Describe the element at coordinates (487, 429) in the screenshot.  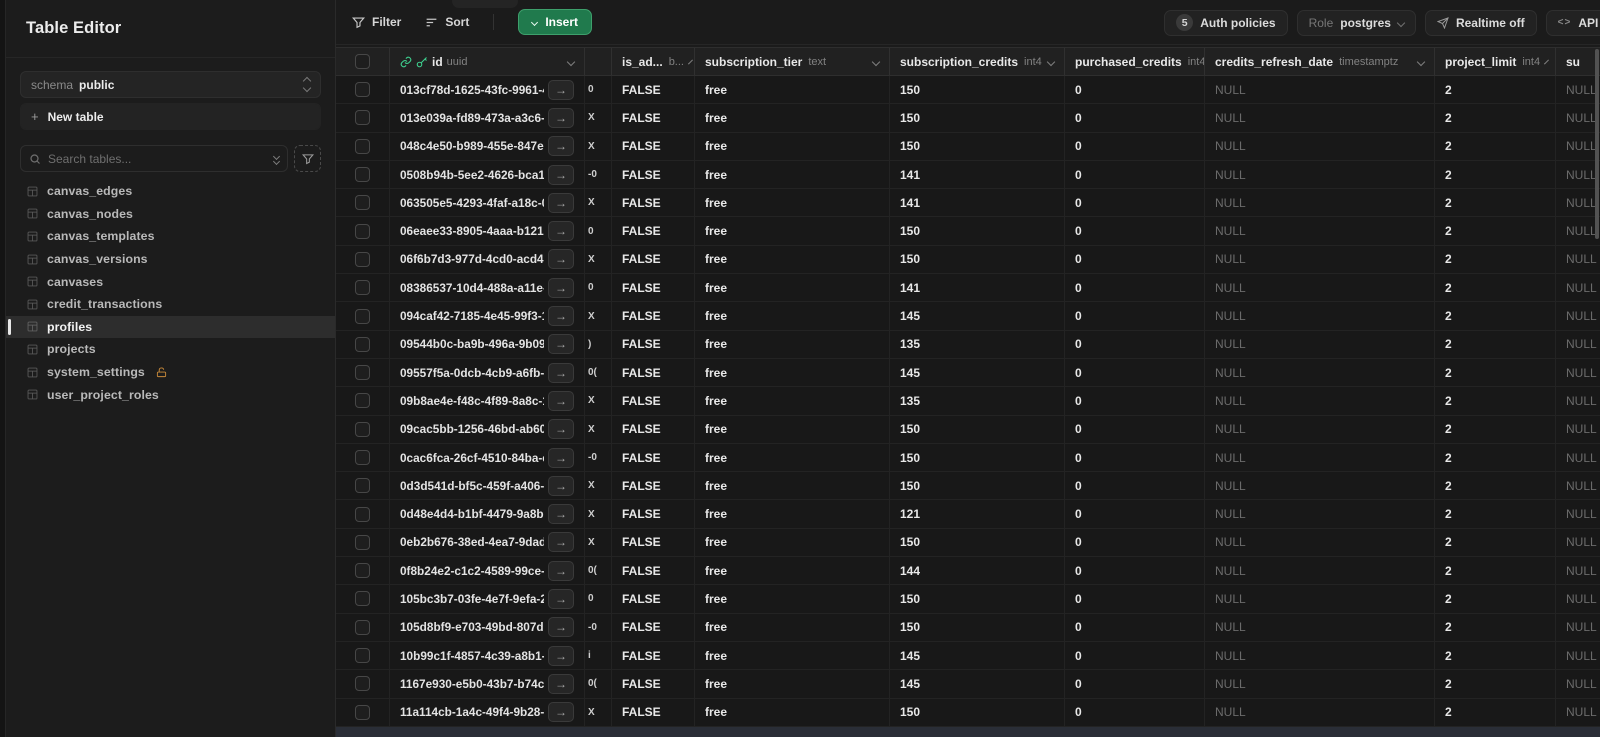
I see `cell-id: 09cac5bb-1256-46bd-ab60-64ed... →` at that location.